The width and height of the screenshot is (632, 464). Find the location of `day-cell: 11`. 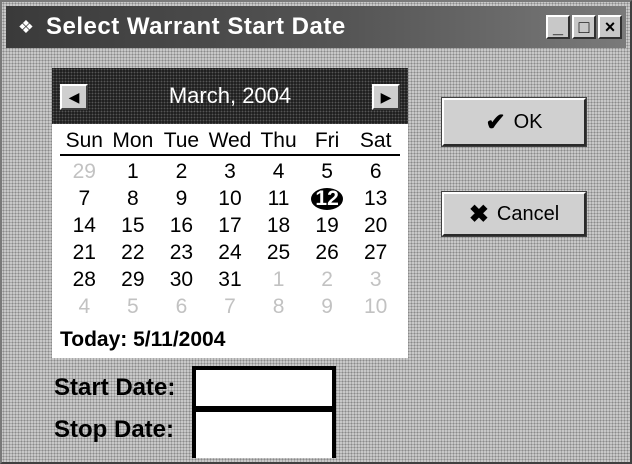

day-cell: 11 is located at coordinates (278, 198).